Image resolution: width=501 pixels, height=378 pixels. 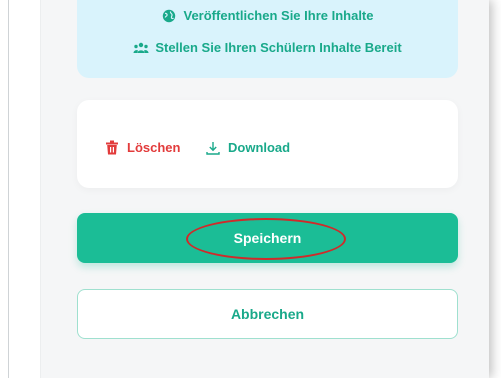 I want to click on download-label: Download, so click(x=259, y=147).